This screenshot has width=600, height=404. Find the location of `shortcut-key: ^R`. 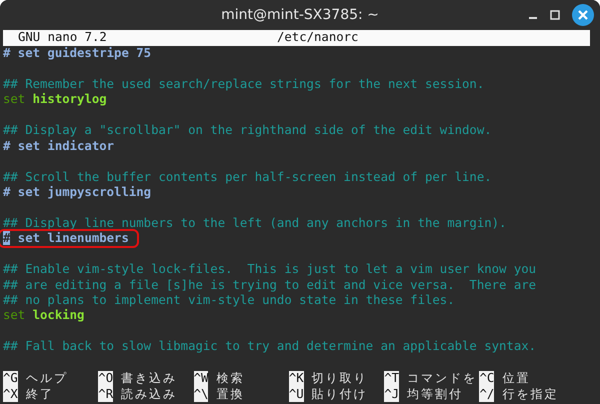

shortcut-key: ^R is located at coordinates (106, 394).